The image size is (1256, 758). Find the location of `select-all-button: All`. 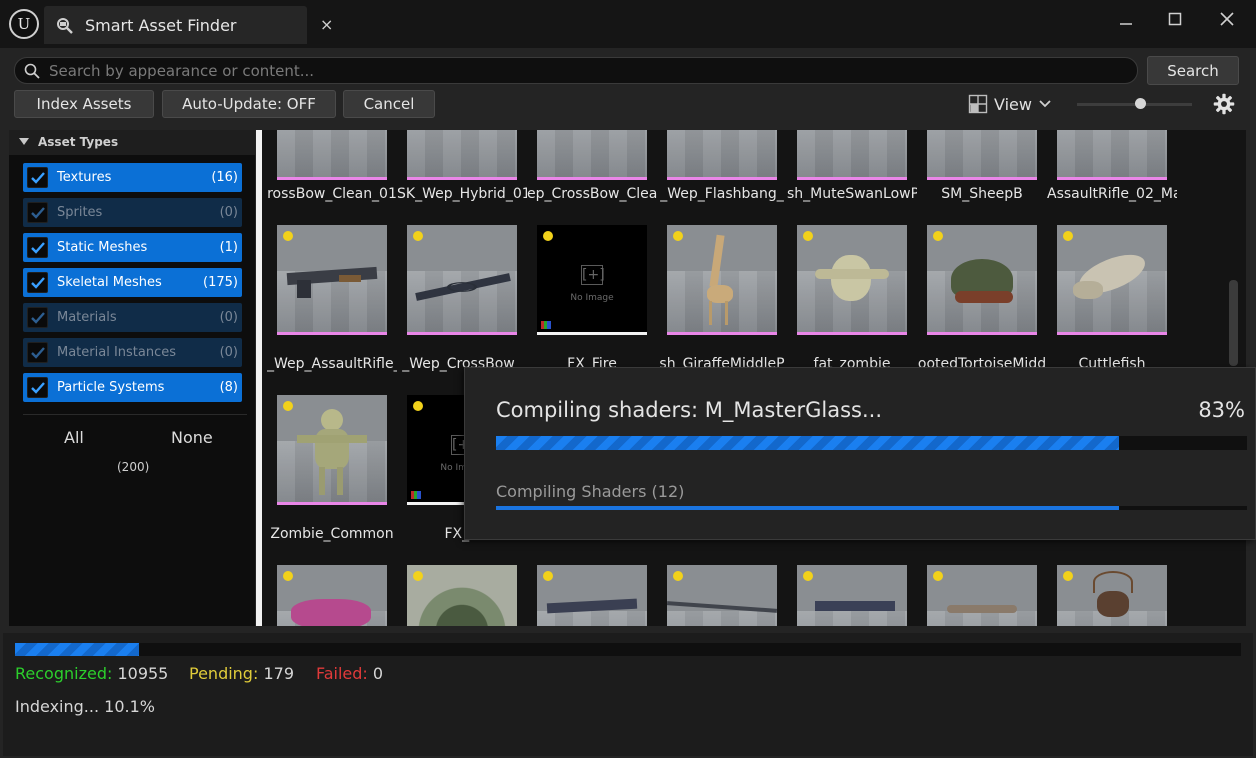

select-all-button: All is located at coordinates (74, 437).